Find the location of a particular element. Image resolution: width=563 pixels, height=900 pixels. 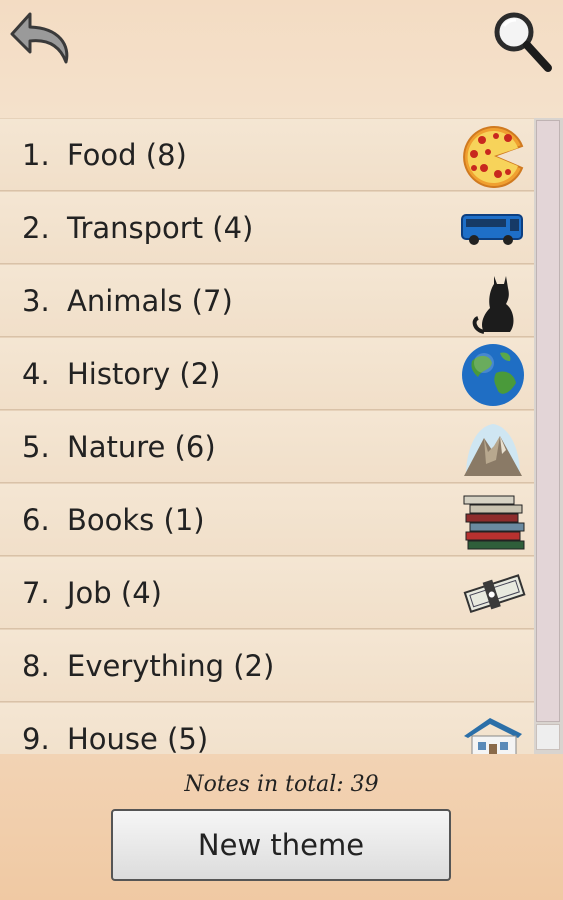

search-icon is located at coordinates (523, 42).